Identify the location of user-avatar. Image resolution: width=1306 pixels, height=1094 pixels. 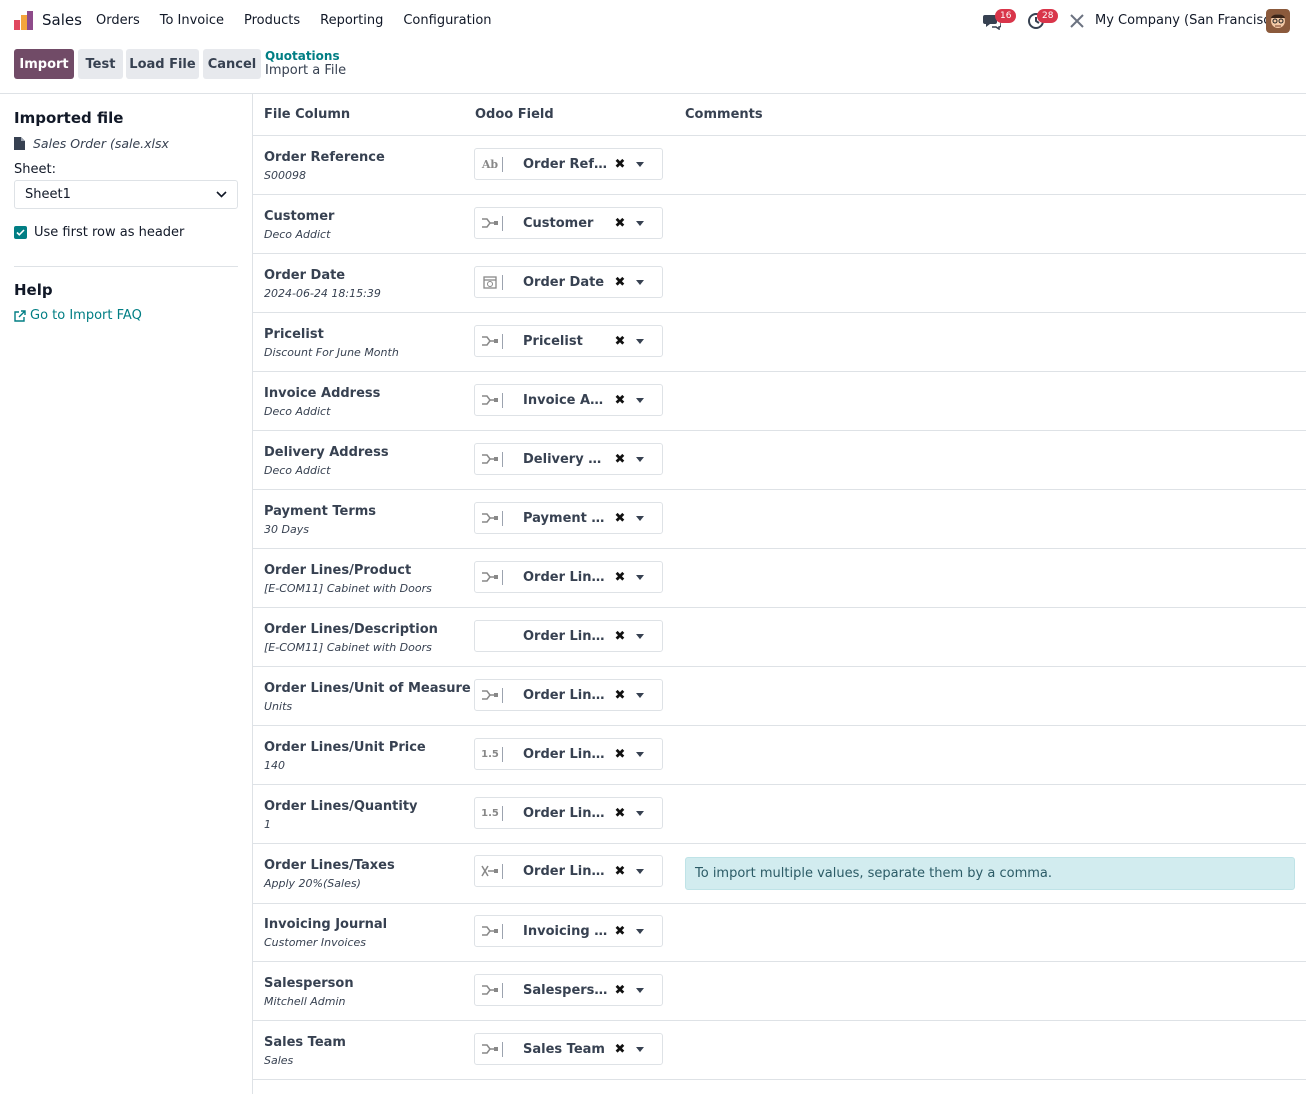
(1278, 21).